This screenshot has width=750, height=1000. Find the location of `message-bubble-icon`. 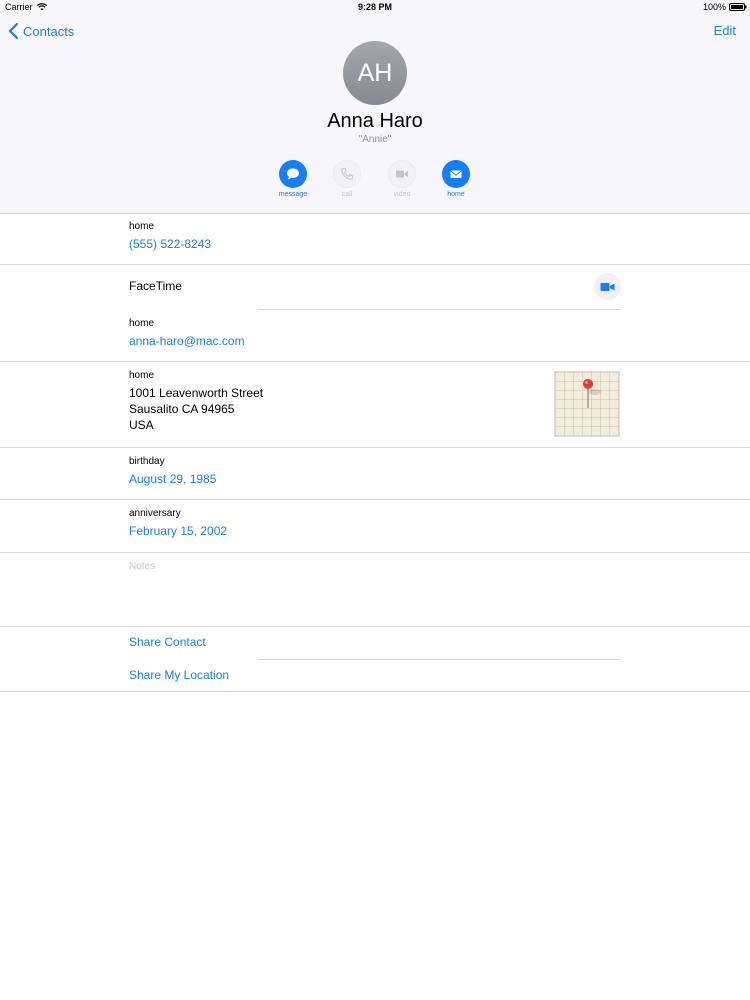

message-bubble-icon is located at coordinates (293, 174).